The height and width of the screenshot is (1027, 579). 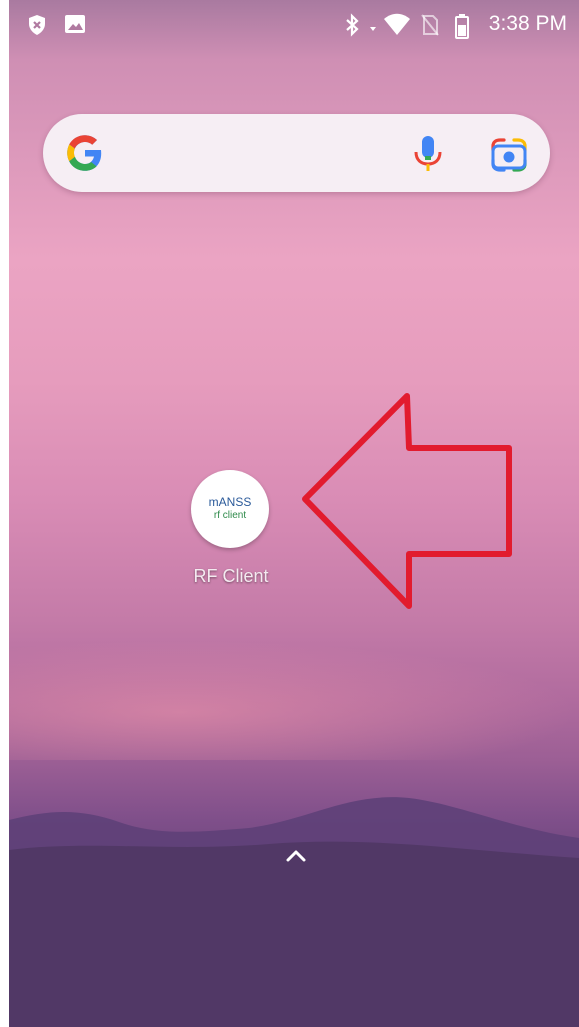 What do you see at coordinates (296, 855) in the screenshot?
I see `chevron-up-icon` at bounding box center [296, 855].